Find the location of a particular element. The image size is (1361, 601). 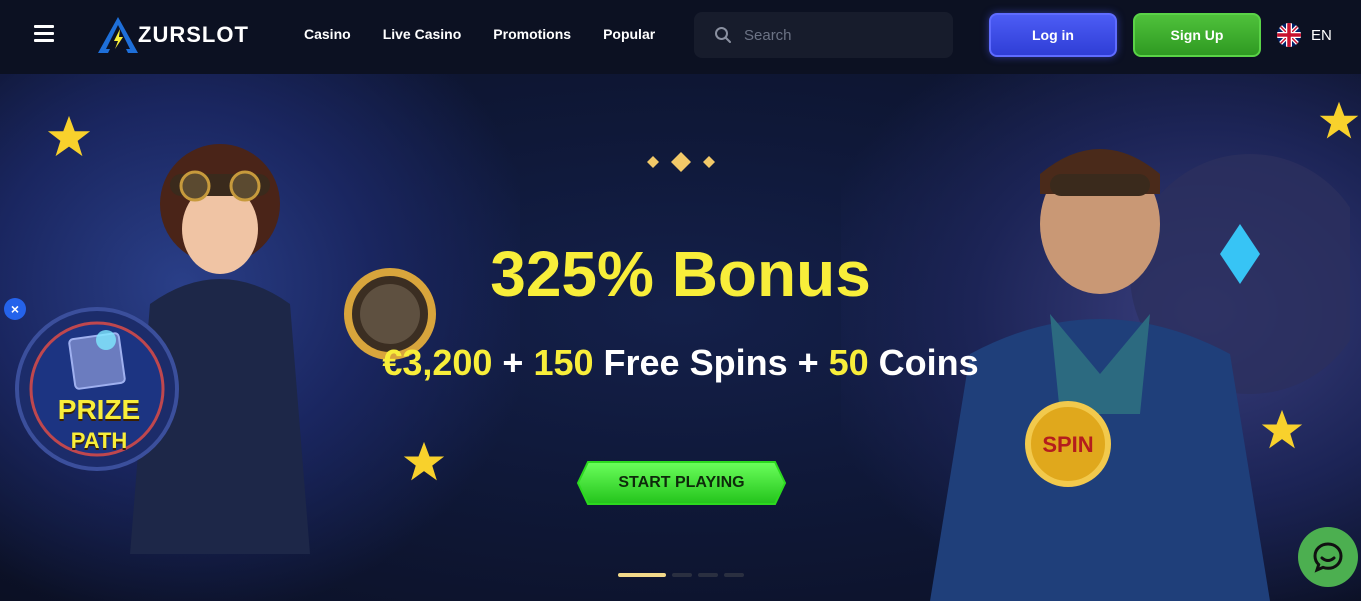

logo: ZURSLOT is located at coordinates (172, 35).